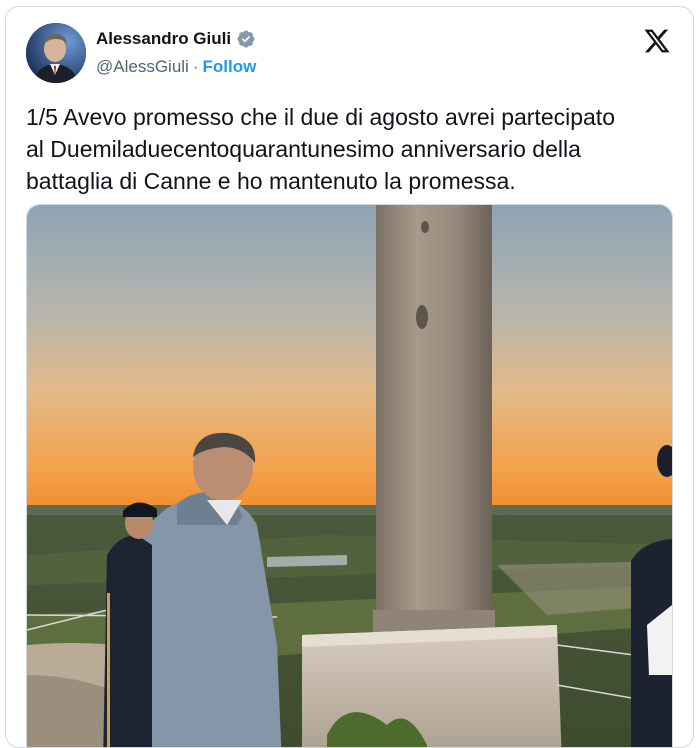 The width and height of the screenshot is (699, 748). Describe the element at coordinates (56, 53) in the screenshot. I see `avatar` at that location.